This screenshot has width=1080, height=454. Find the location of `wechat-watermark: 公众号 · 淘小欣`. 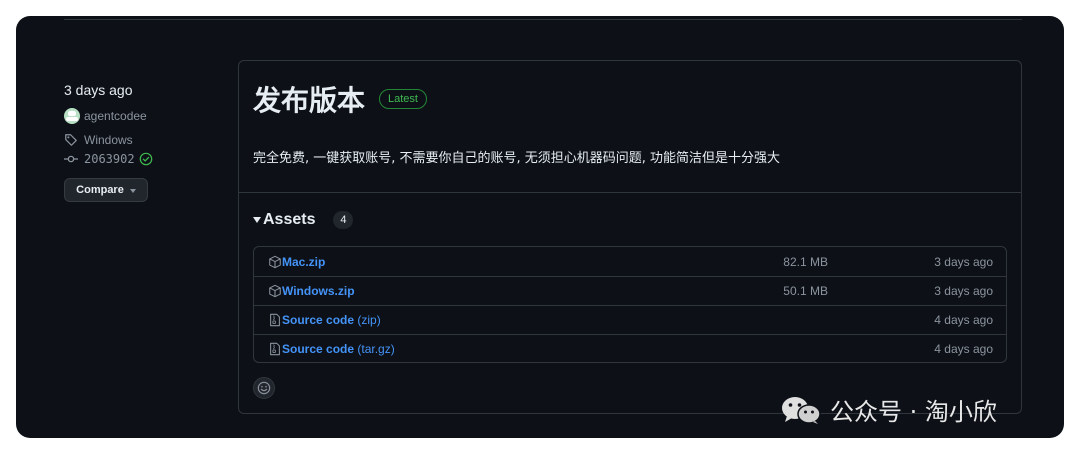

wechat-watermark: 公众号 · 淘小欣 is located at coordinates (888, 409).